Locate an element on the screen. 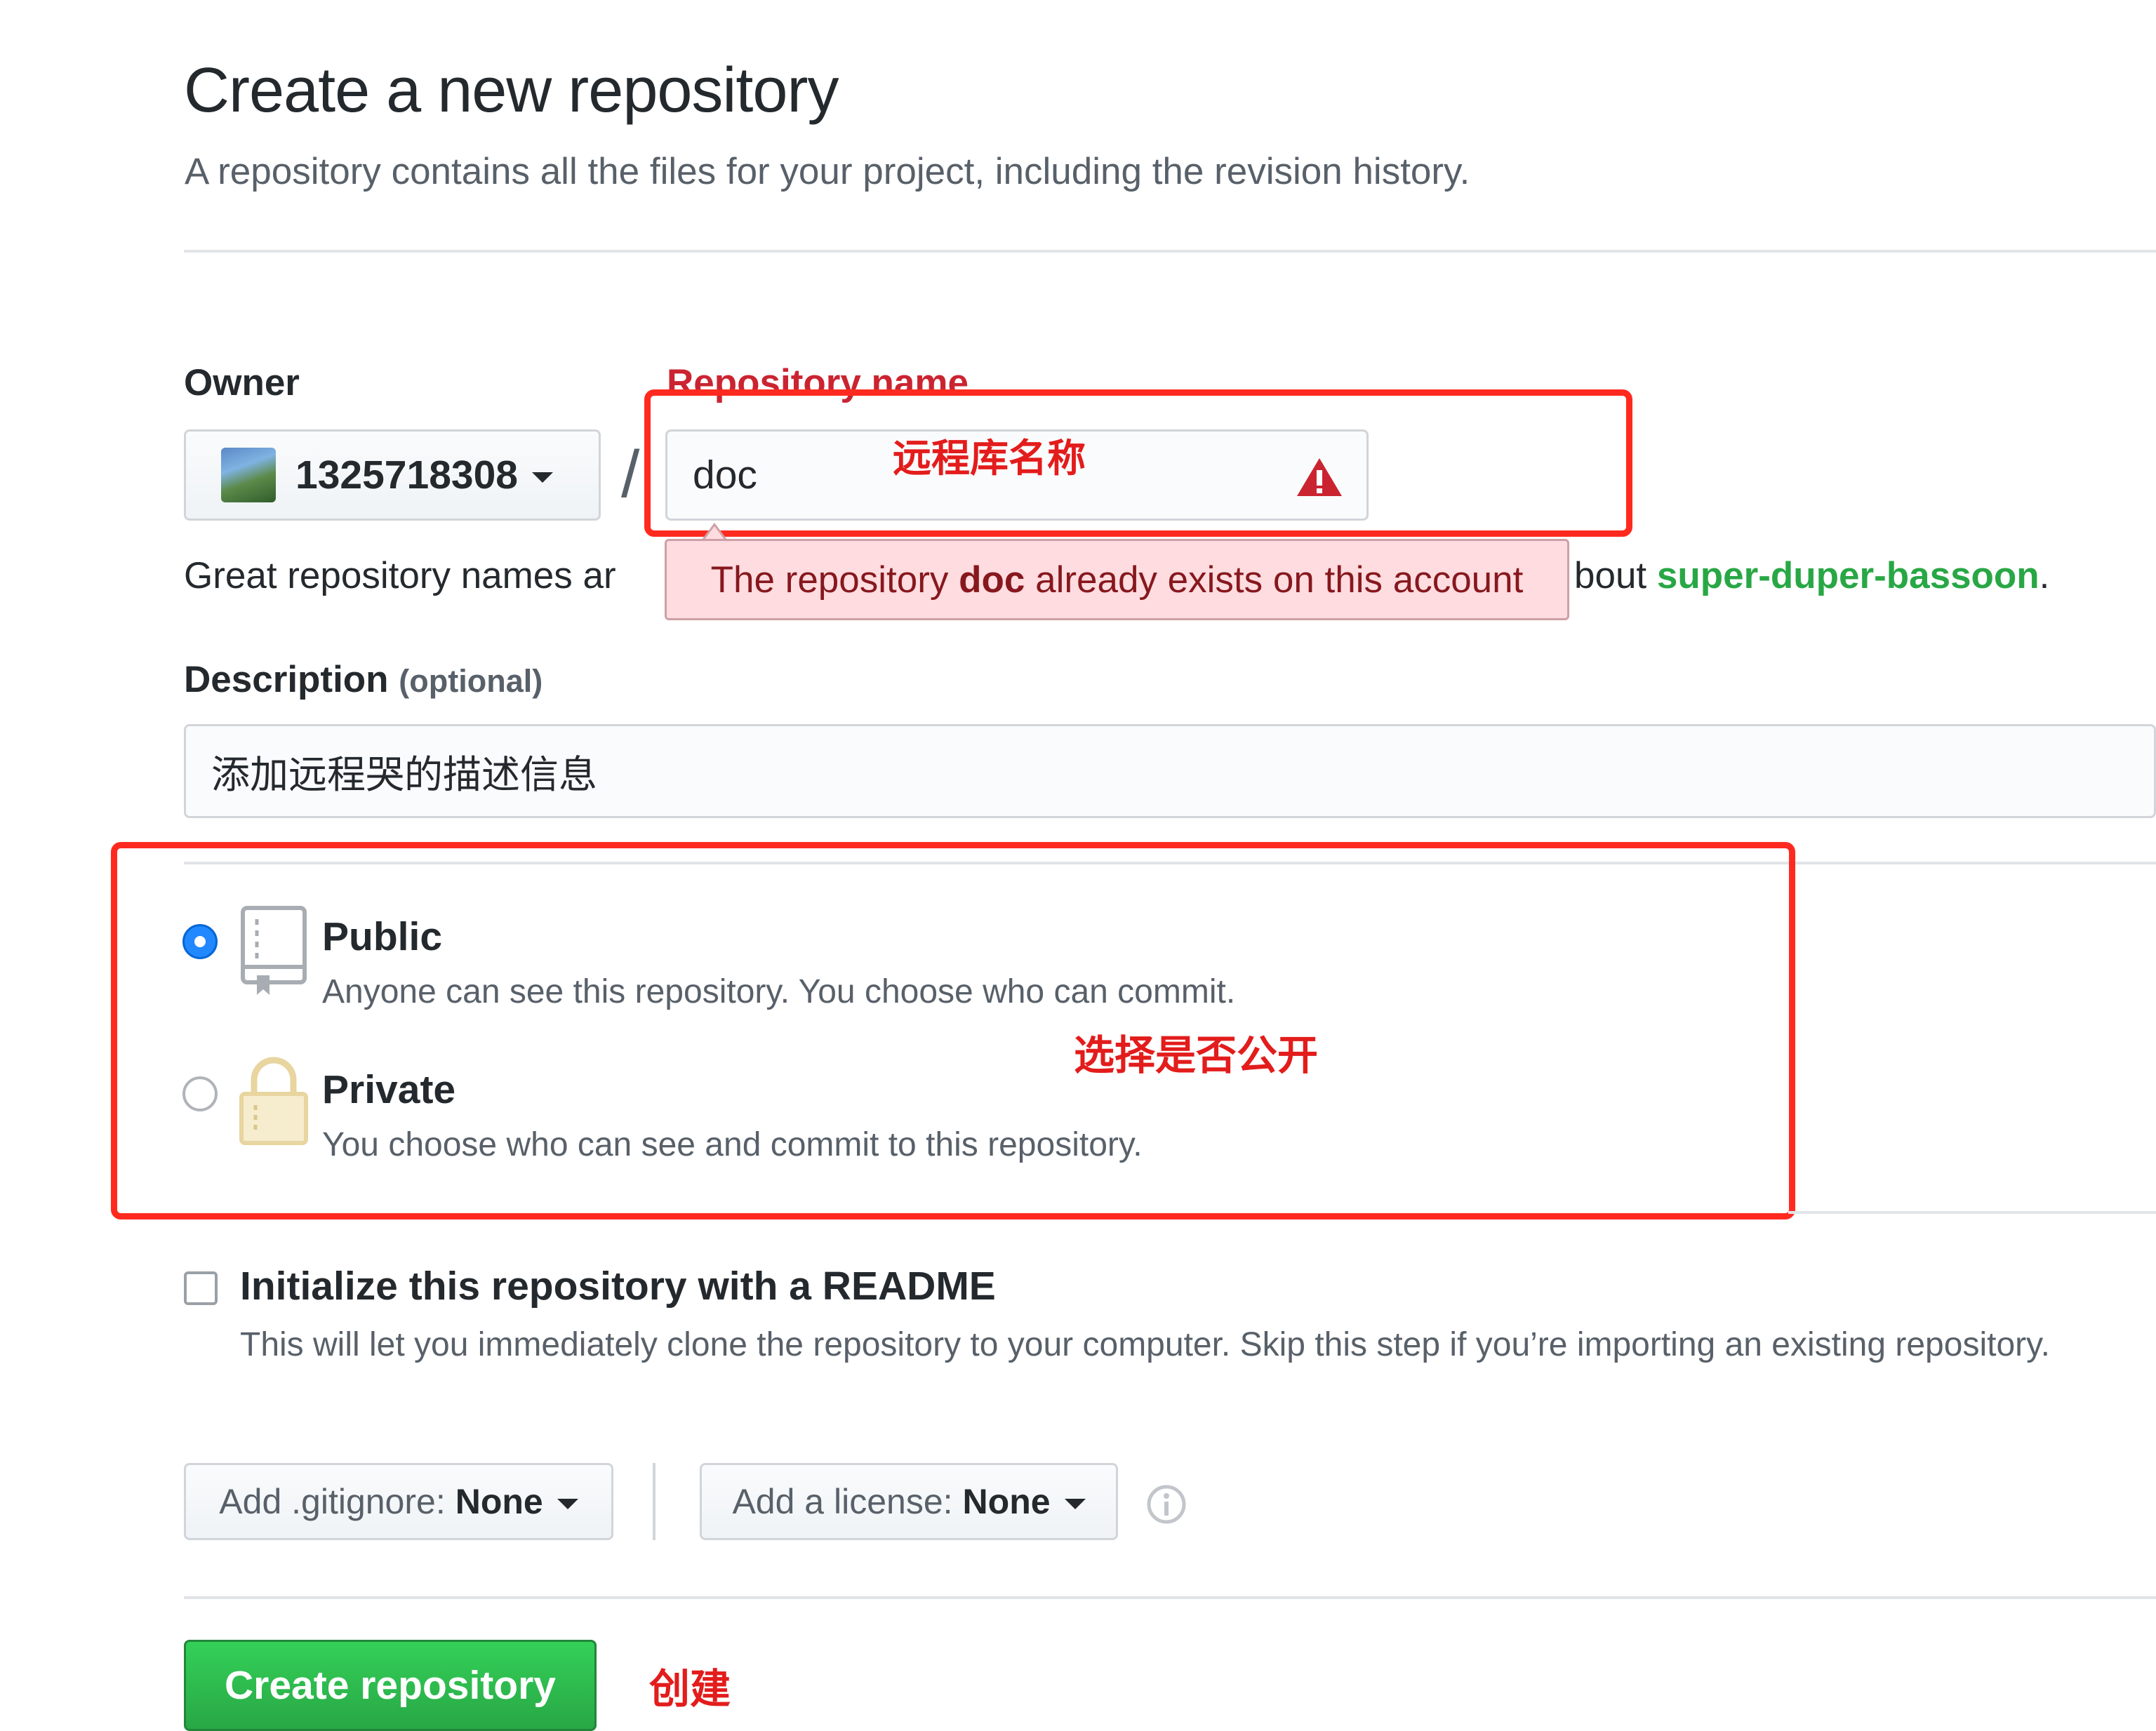  readme-checkbox is located at coordinates (201, 1288).